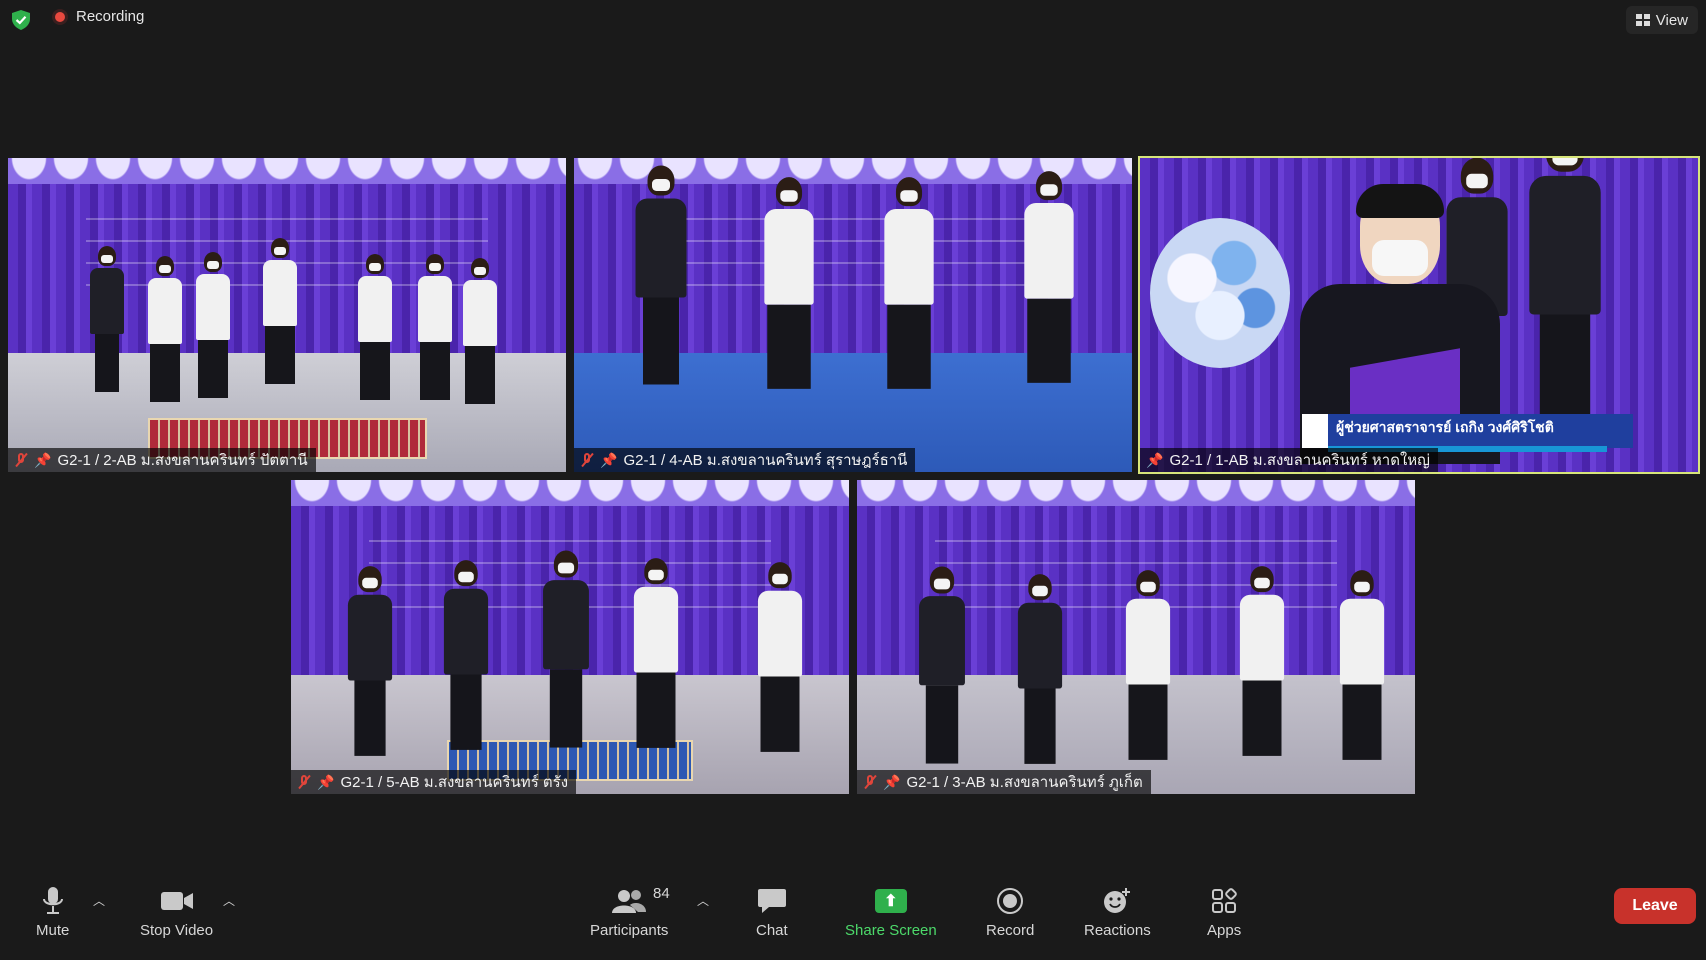 This screenshot has height=960, width=1706. I want to click on recording-label: Recording, so click(110, 16).